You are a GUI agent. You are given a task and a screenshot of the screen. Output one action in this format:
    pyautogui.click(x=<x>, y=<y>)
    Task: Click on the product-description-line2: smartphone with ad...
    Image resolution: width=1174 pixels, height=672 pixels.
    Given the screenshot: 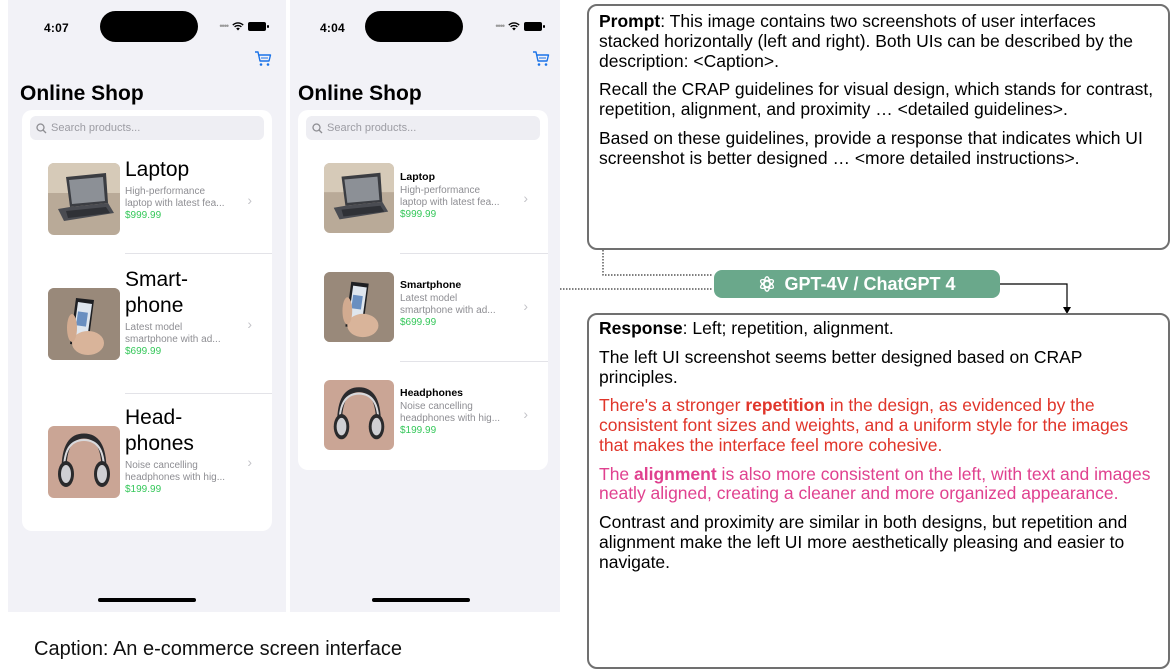 What is the action you would take?
    pyautogui.click(x=448, y=310)
    